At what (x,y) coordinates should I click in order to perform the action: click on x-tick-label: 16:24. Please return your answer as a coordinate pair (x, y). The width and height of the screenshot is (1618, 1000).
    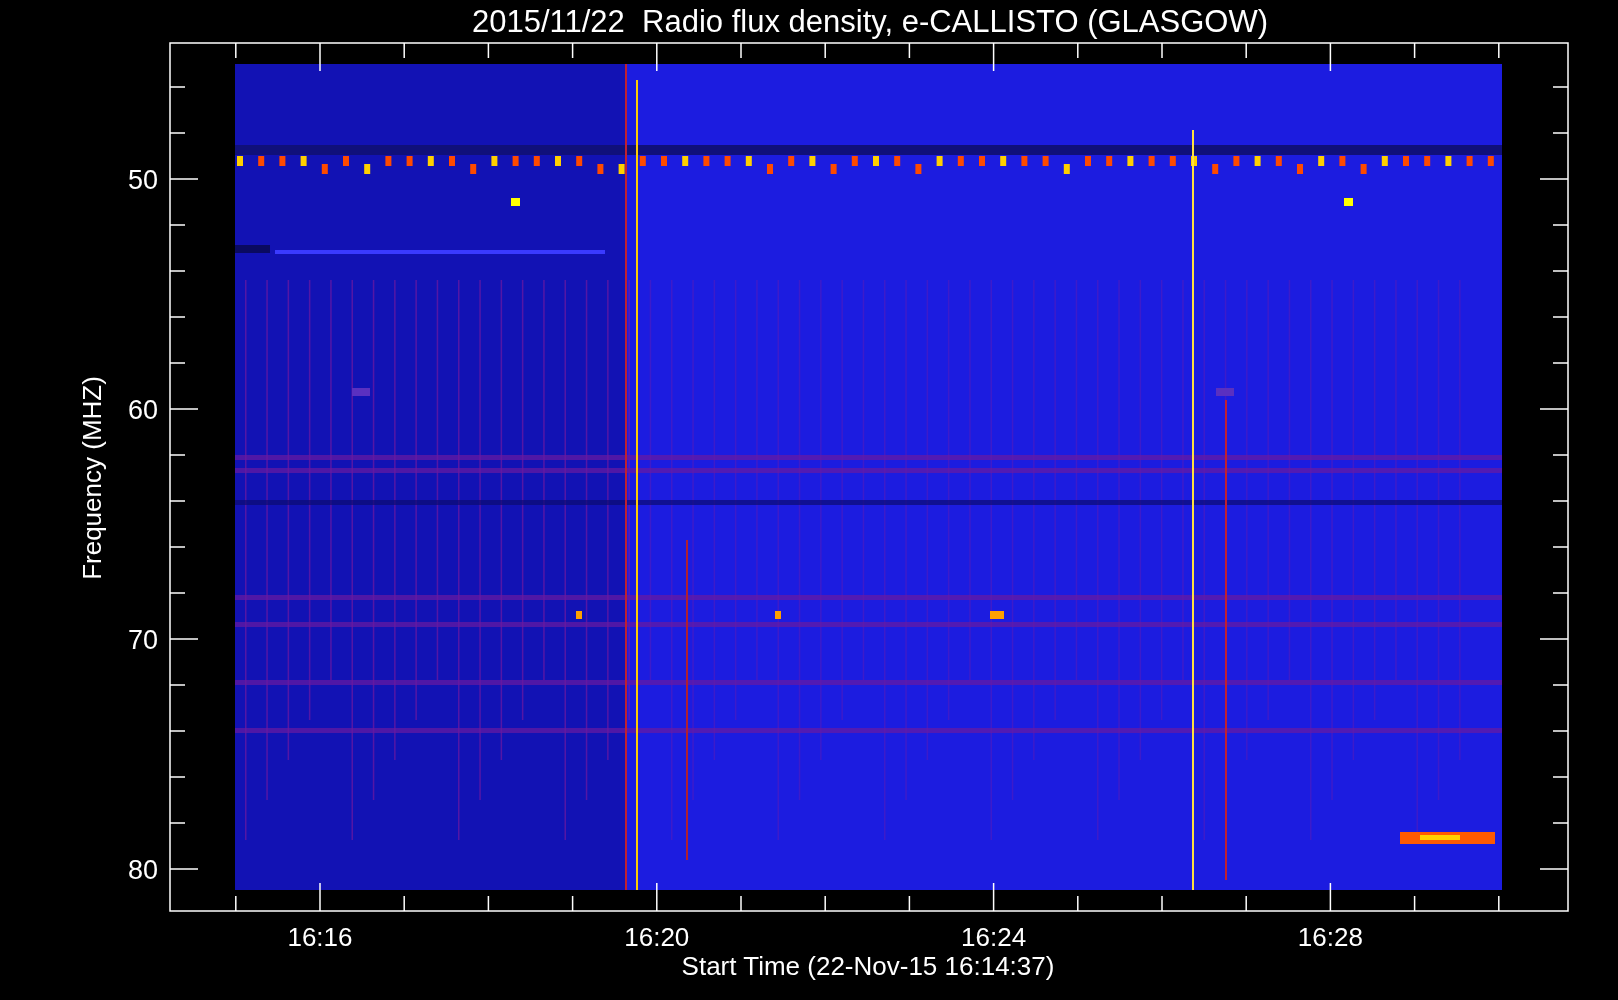
    Looking at the image, I should click on (994, 937).